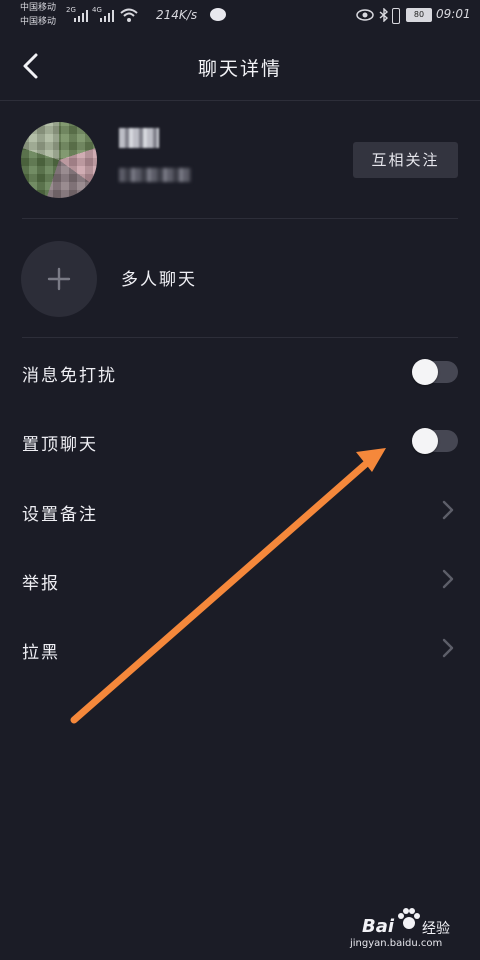 Image resolution: width=480 pixels, height=960 pixels. I want to click on watermark-url: jingyan.baidu.com, so click(396, 943).